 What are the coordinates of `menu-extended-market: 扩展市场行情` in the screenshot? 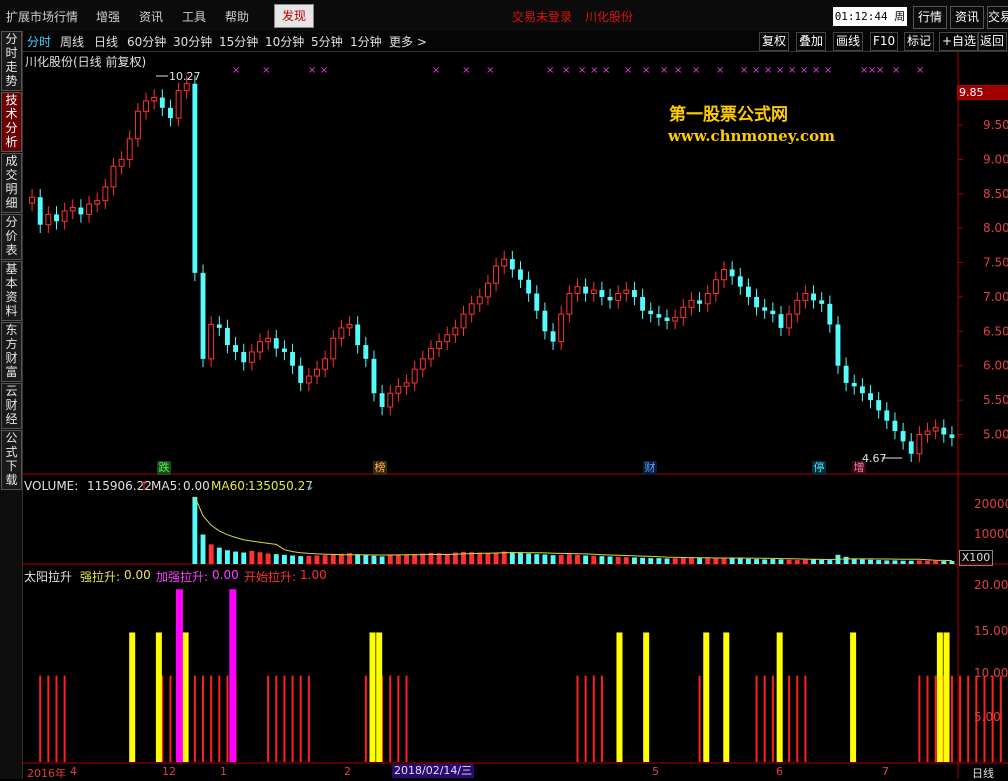 It's located at (42, 16).